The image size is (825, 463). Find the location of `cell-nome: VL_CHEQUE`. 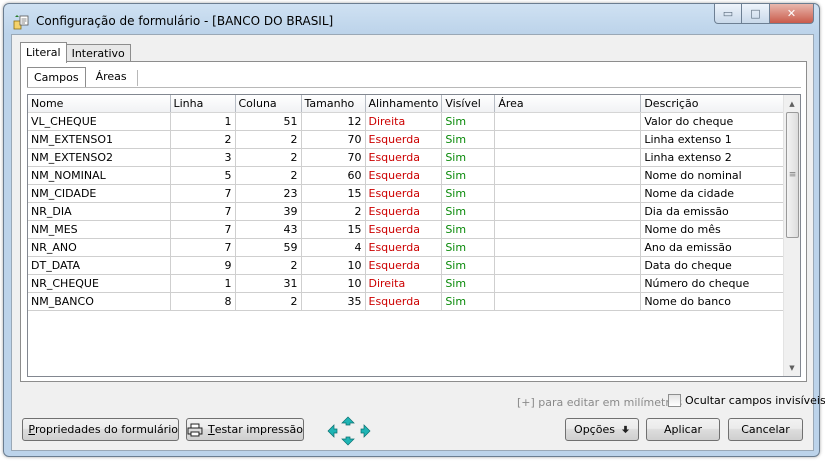

cell-nome: VL_CHEQUE is located at coordinates (99, 121).